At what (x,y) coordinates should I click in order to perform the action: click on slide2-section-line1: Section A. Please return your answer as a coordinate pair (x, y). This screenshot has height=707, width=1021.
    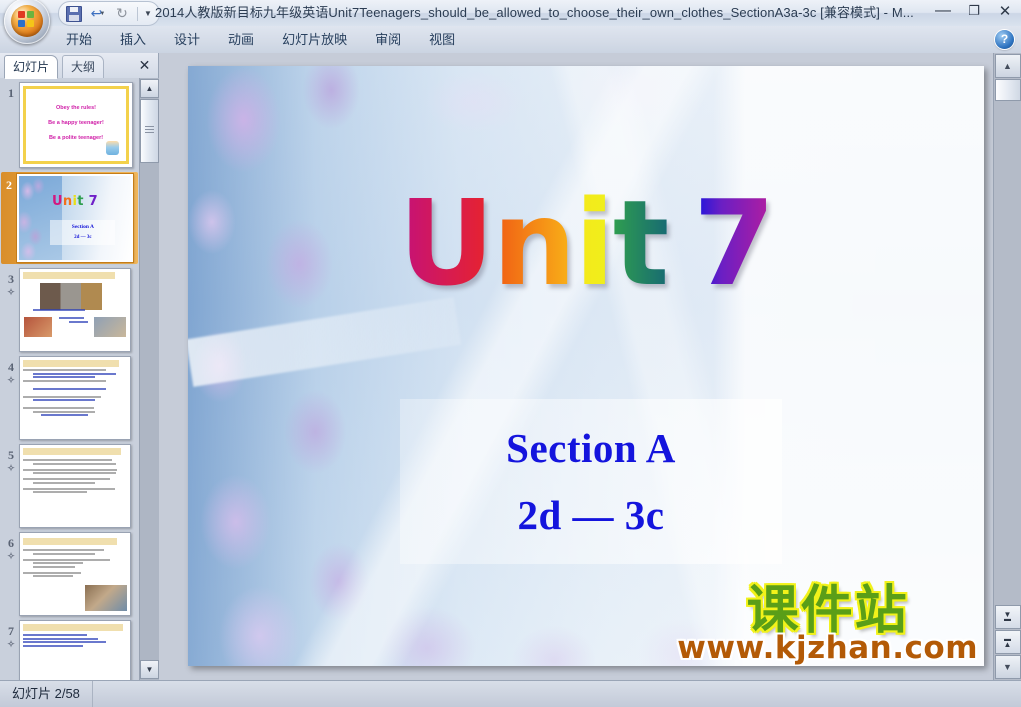
    Looking at the image, I should click on (82, 226).